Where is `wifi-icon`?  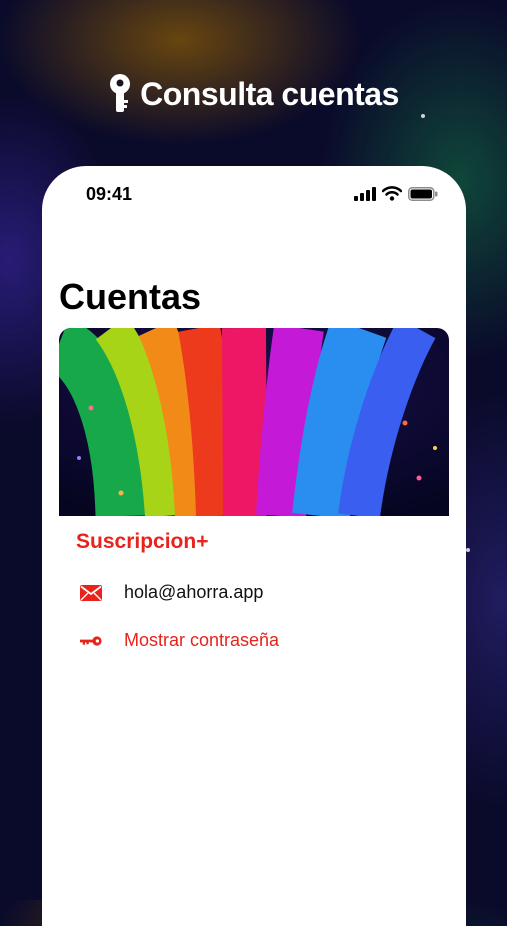
wifi-icon is located at coordinates (392, 193).